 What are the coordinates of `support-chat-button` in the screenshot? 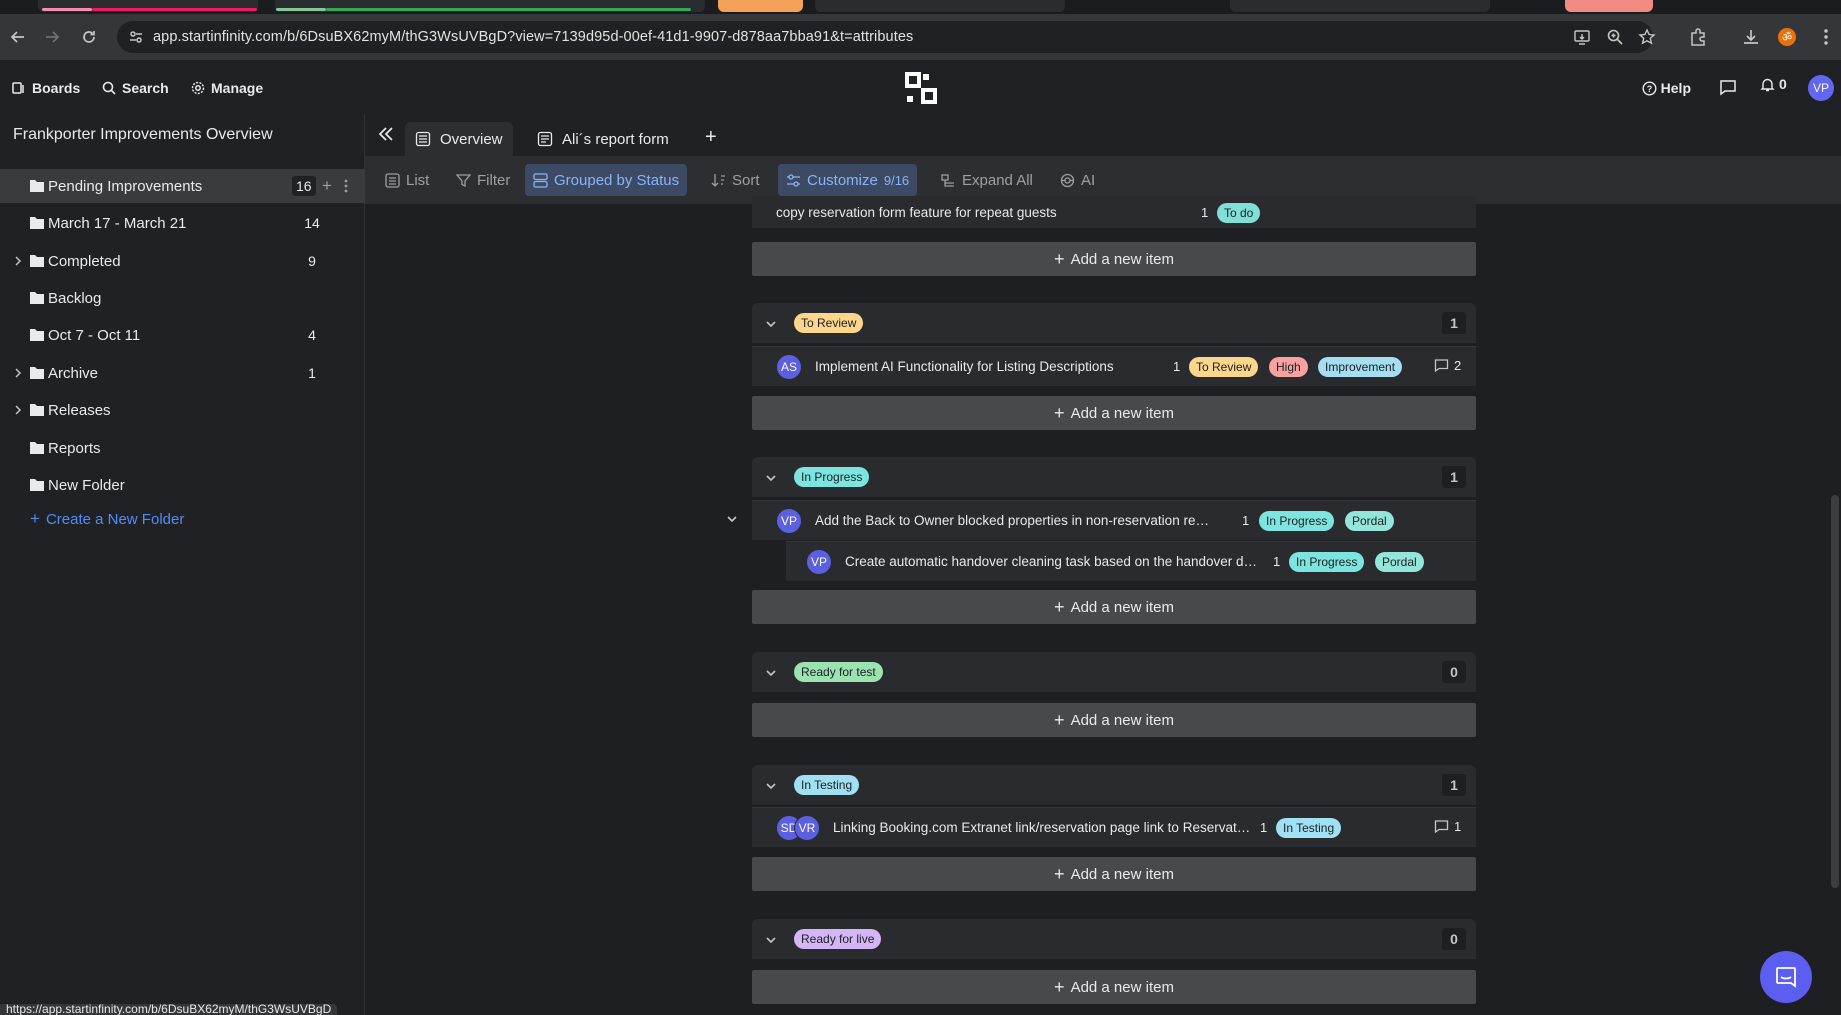 It's located at (1786, 977).